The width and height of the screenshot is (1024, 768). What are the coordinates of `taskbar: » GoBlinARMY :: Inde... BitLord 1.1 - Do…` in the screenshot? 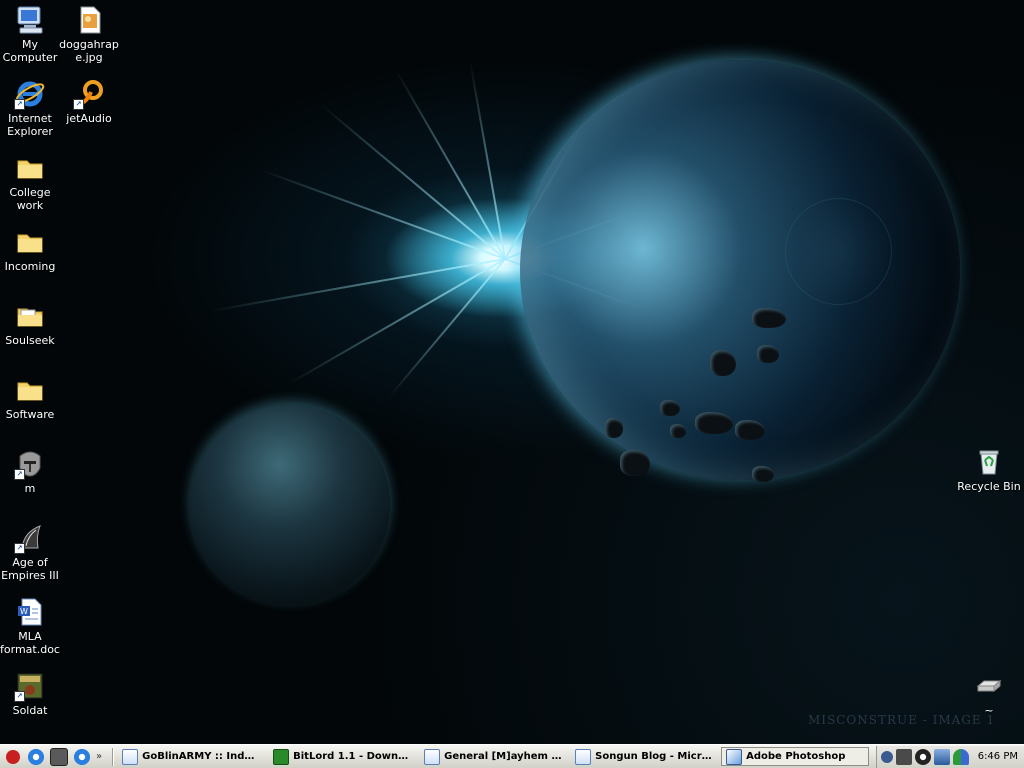 It's located at (512, 756).